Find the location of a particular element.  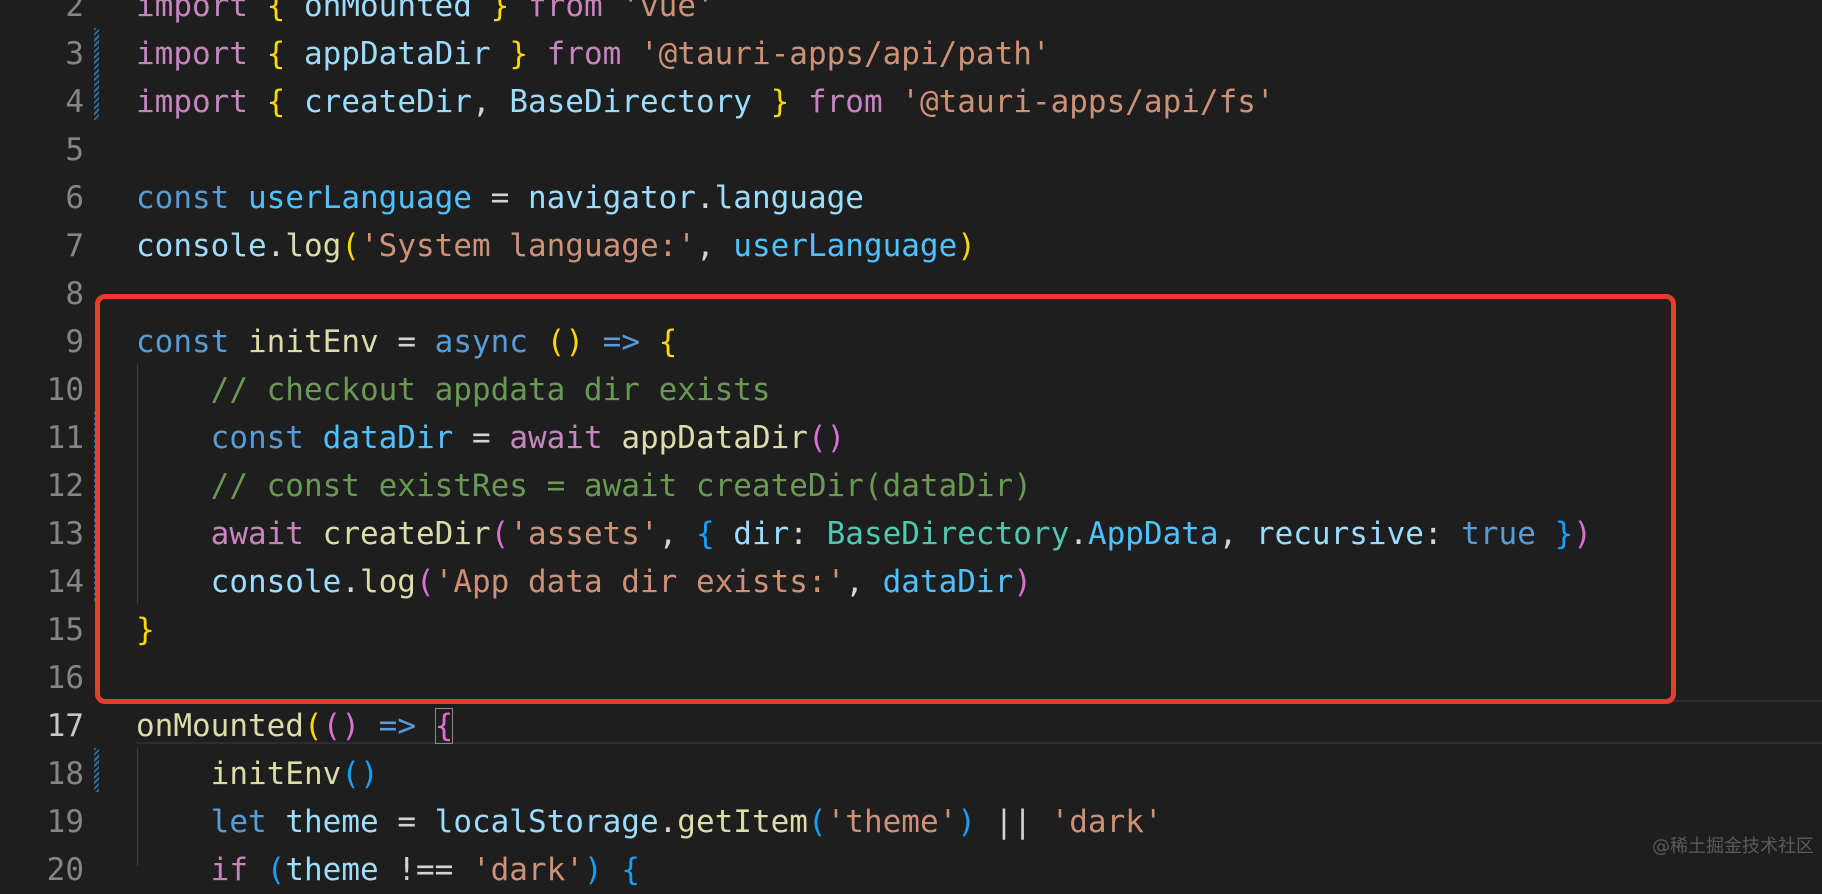

line-number: 3 is located at coordinates (74, 54).